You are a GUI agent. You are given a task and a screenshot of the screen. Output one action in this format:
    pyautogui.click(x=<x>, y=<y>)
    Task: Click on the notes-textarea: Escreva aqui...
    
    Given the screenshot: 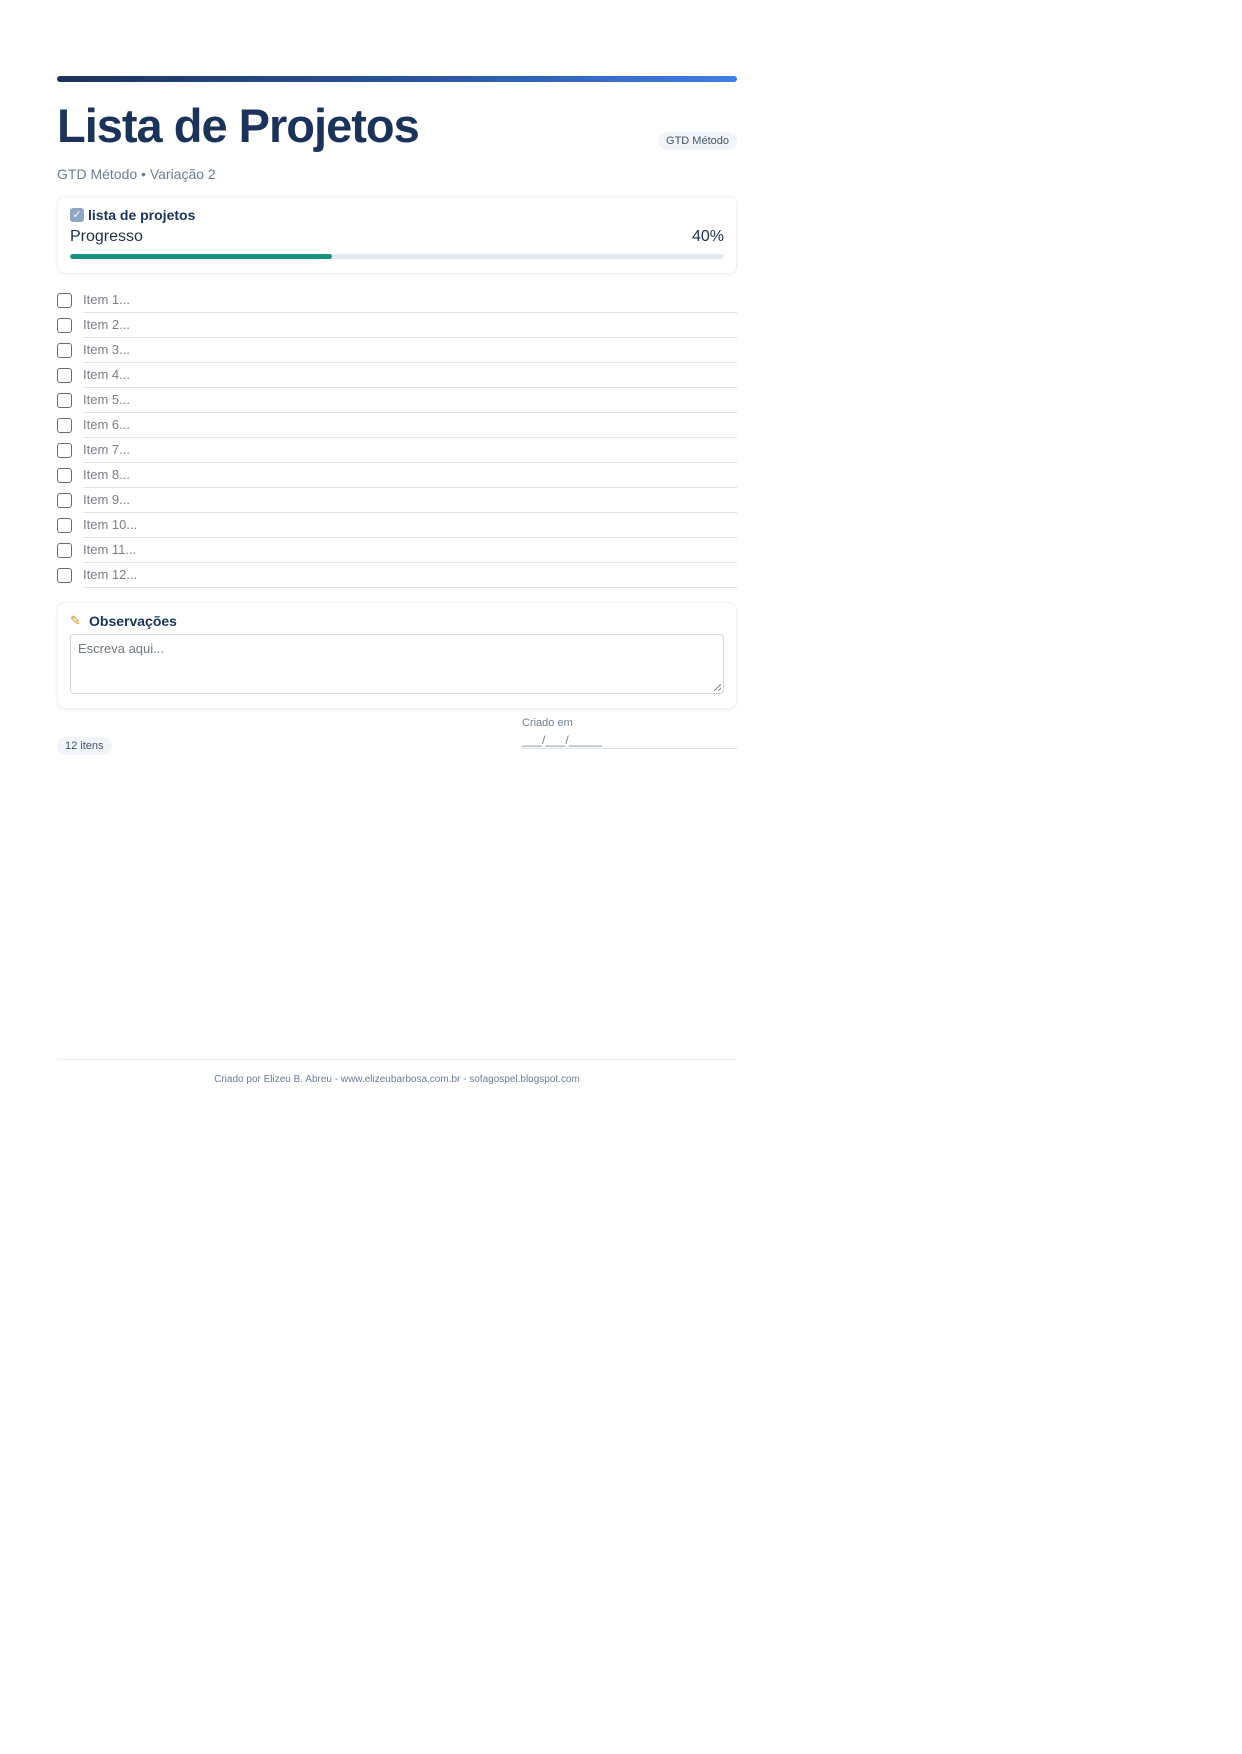 What is the action you would take?
    pyautogui.click(x=397, y=664)
    